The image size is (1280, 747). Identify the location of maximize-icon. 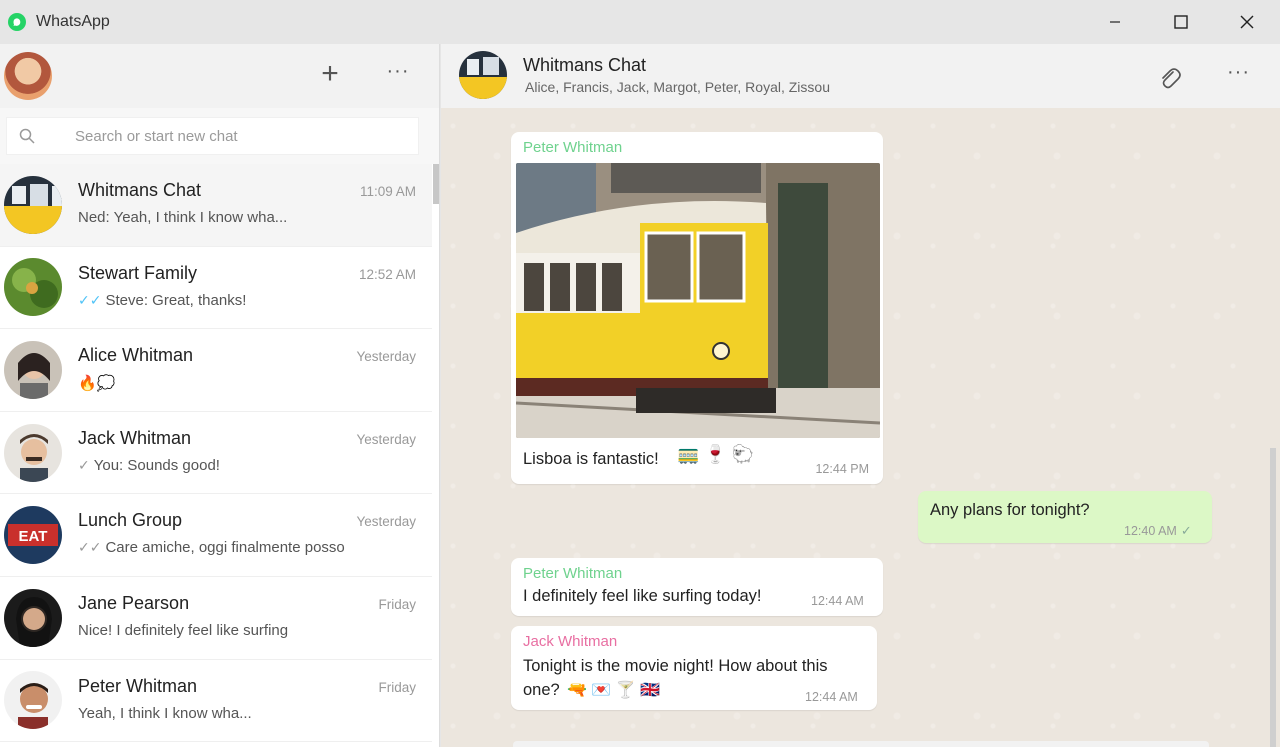
(1181, 22).